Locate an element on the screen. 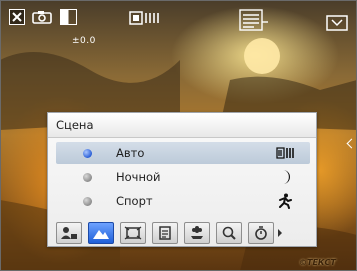 Image resolution: width=357 pixels, height=271 pixels. scene-option-night: Ночной is located at coordinates (183, 177).